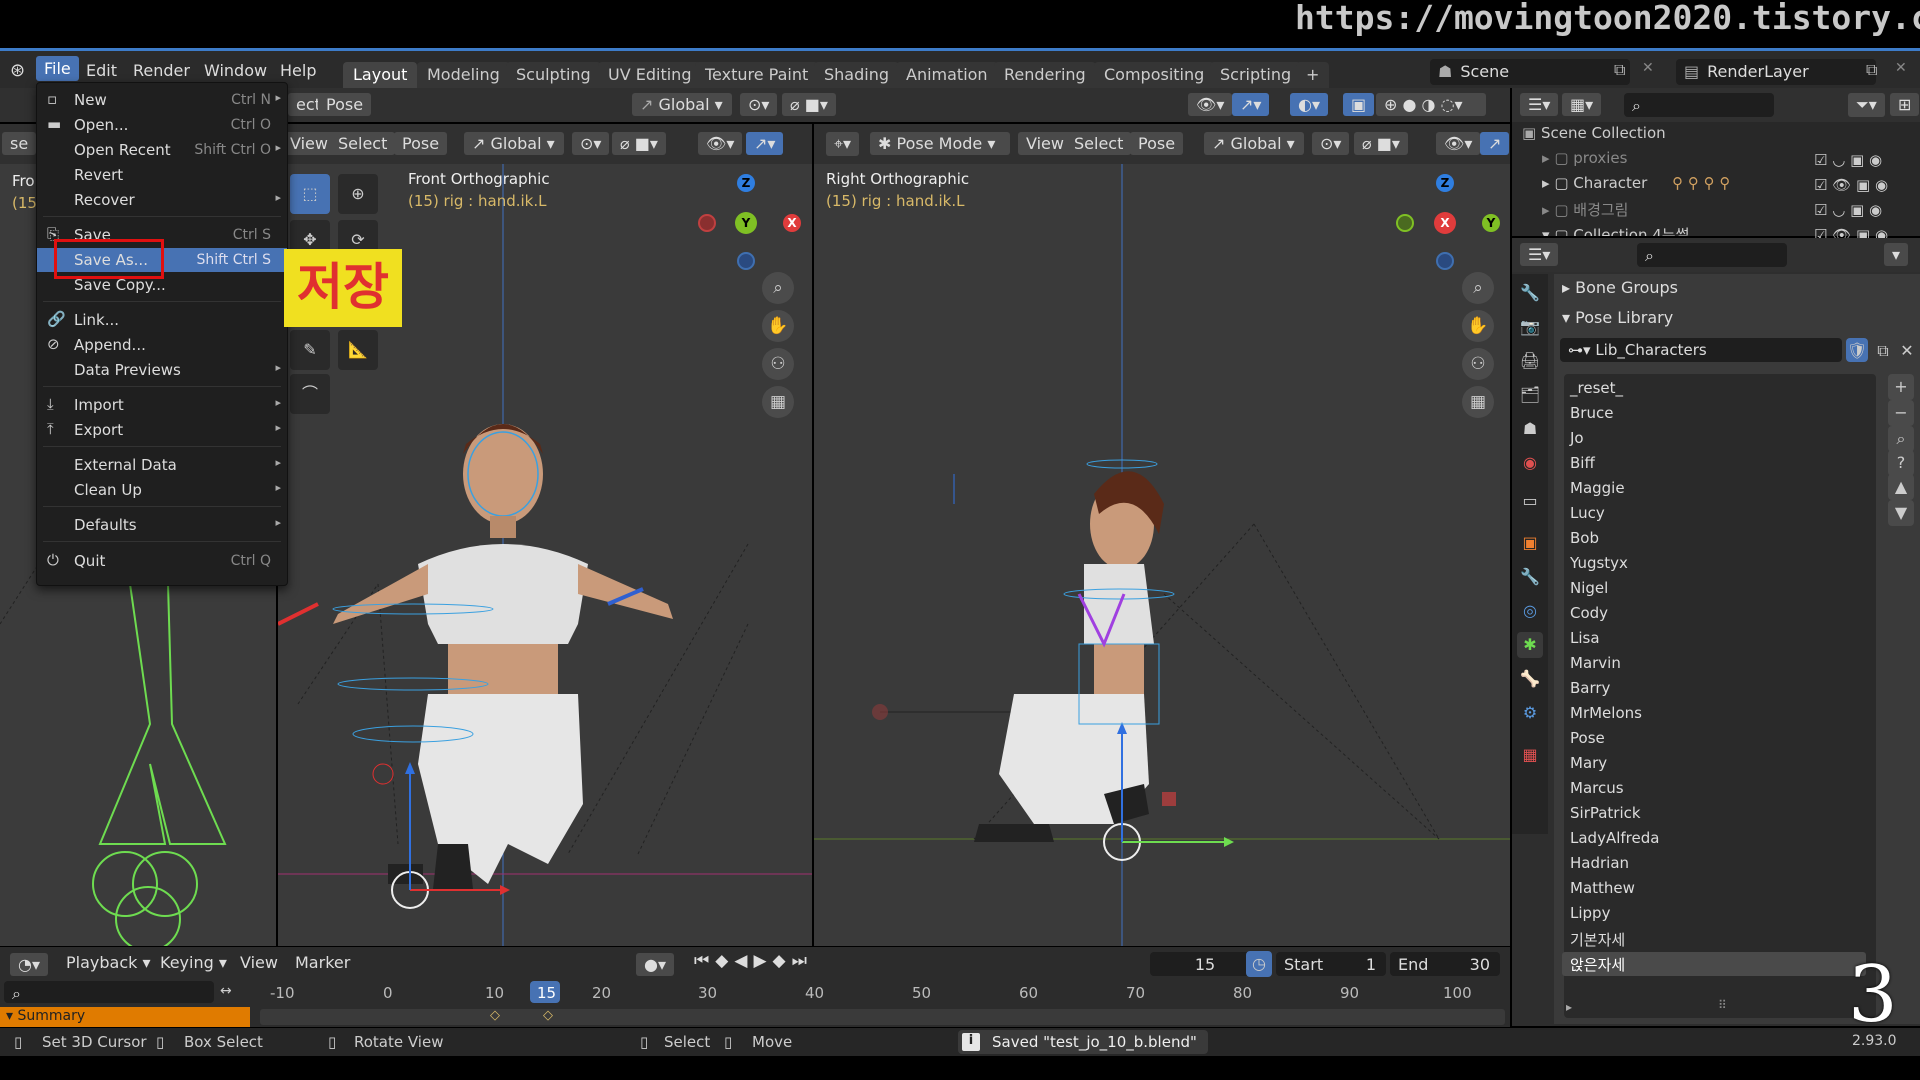 This screenshot has height=1080, width=1920. Describe the element at coordinates (380, 75) in the screenshot. I see `tab-layout: Layout` at that location.